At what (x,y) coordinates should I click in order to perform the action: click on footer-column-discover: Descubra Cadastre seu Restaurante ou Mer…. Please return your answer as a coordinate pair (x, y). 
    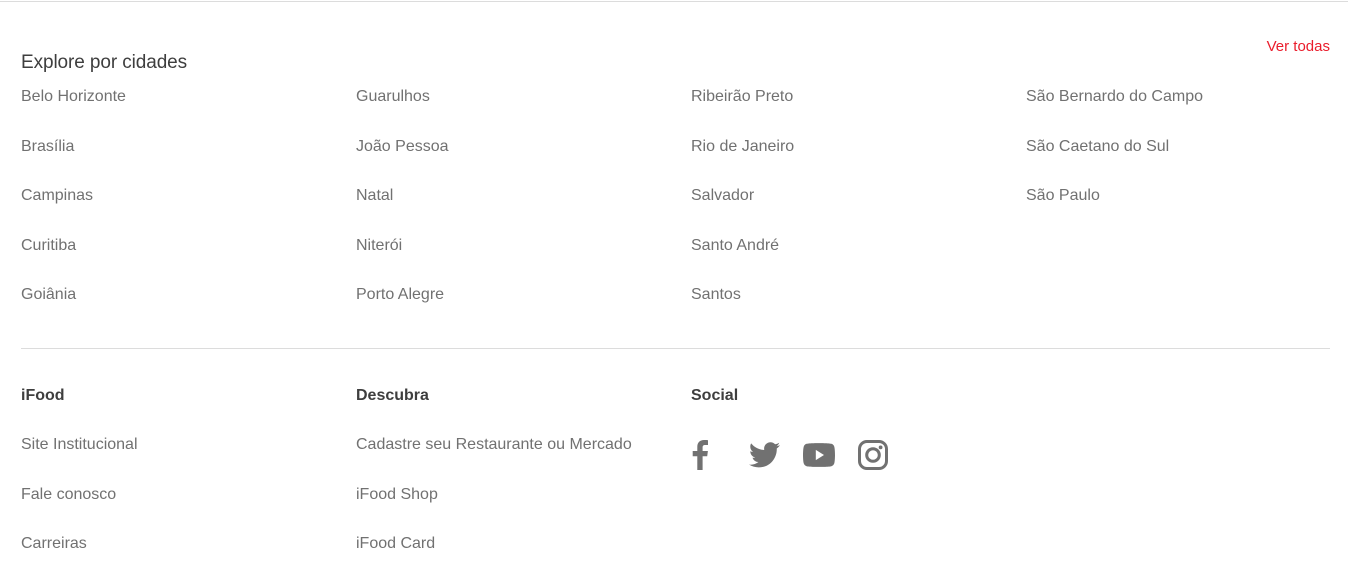
    Looking at the image, I should click on (523, 484).